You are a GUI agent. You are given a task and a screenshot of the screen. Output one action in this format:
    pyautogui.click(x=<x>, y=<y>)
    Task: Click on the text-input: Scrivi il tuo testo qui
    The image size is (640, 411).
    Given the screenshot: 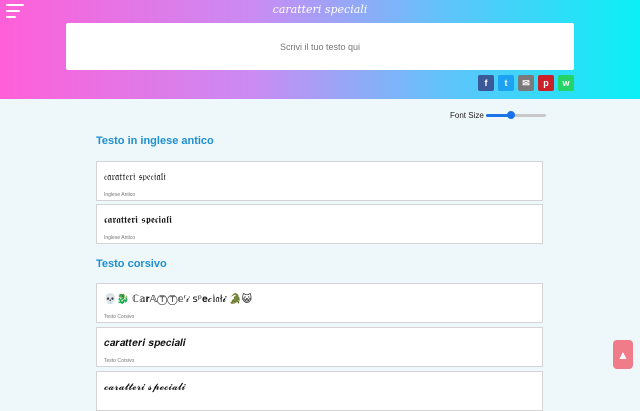 What is the action you would take?
    pyautogui.click(x=320, y=46)
    